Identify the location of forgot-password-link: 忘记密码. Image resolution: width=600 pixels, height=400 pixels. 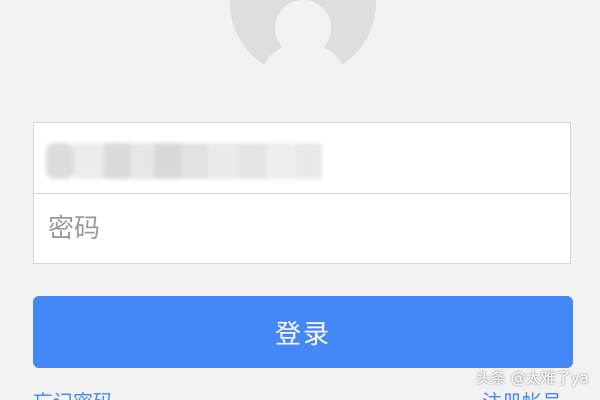
(73, 396).